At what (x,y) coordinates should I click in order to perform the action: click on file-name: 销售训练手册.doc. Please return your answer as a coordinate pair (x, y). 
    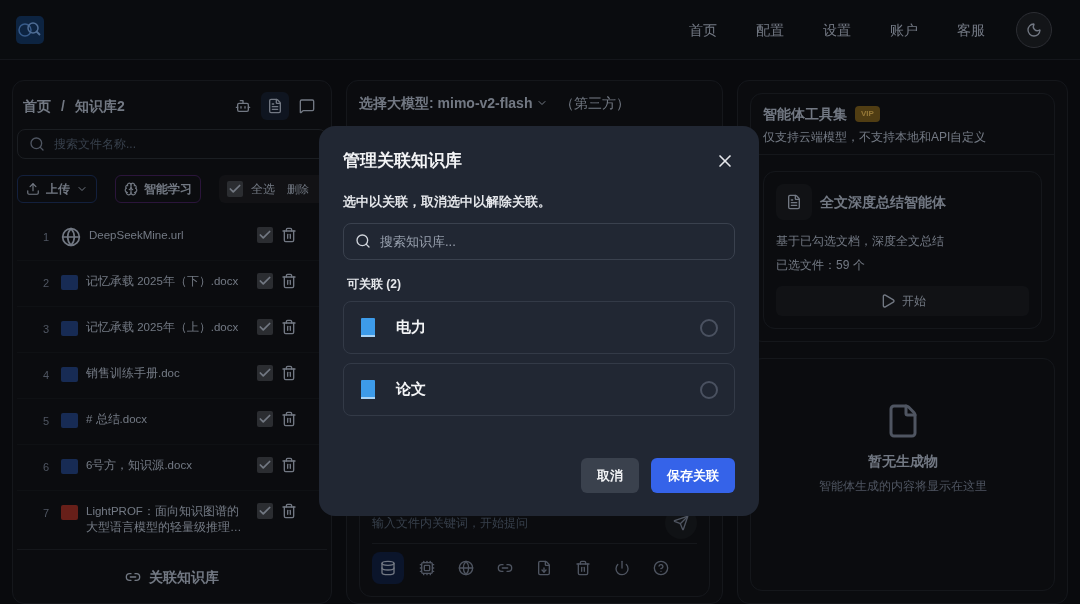
    Looking at the image, I should click on (133, 373).